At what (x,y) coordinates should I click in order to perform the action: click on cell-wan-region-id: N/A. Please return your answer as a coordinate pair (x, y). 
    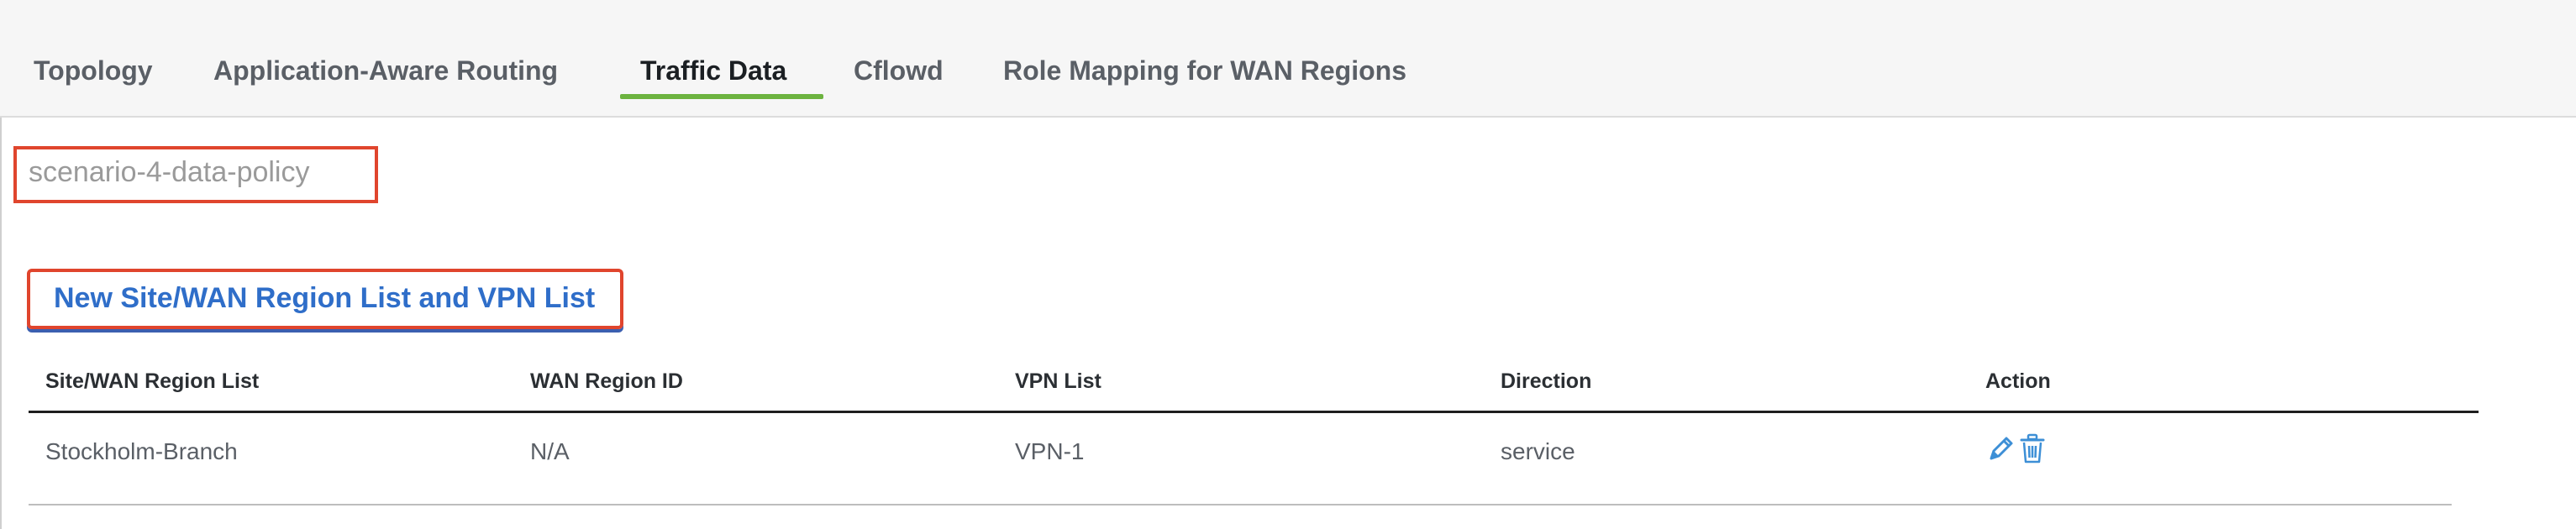
    Looking at the image, I should click on (550, 451).